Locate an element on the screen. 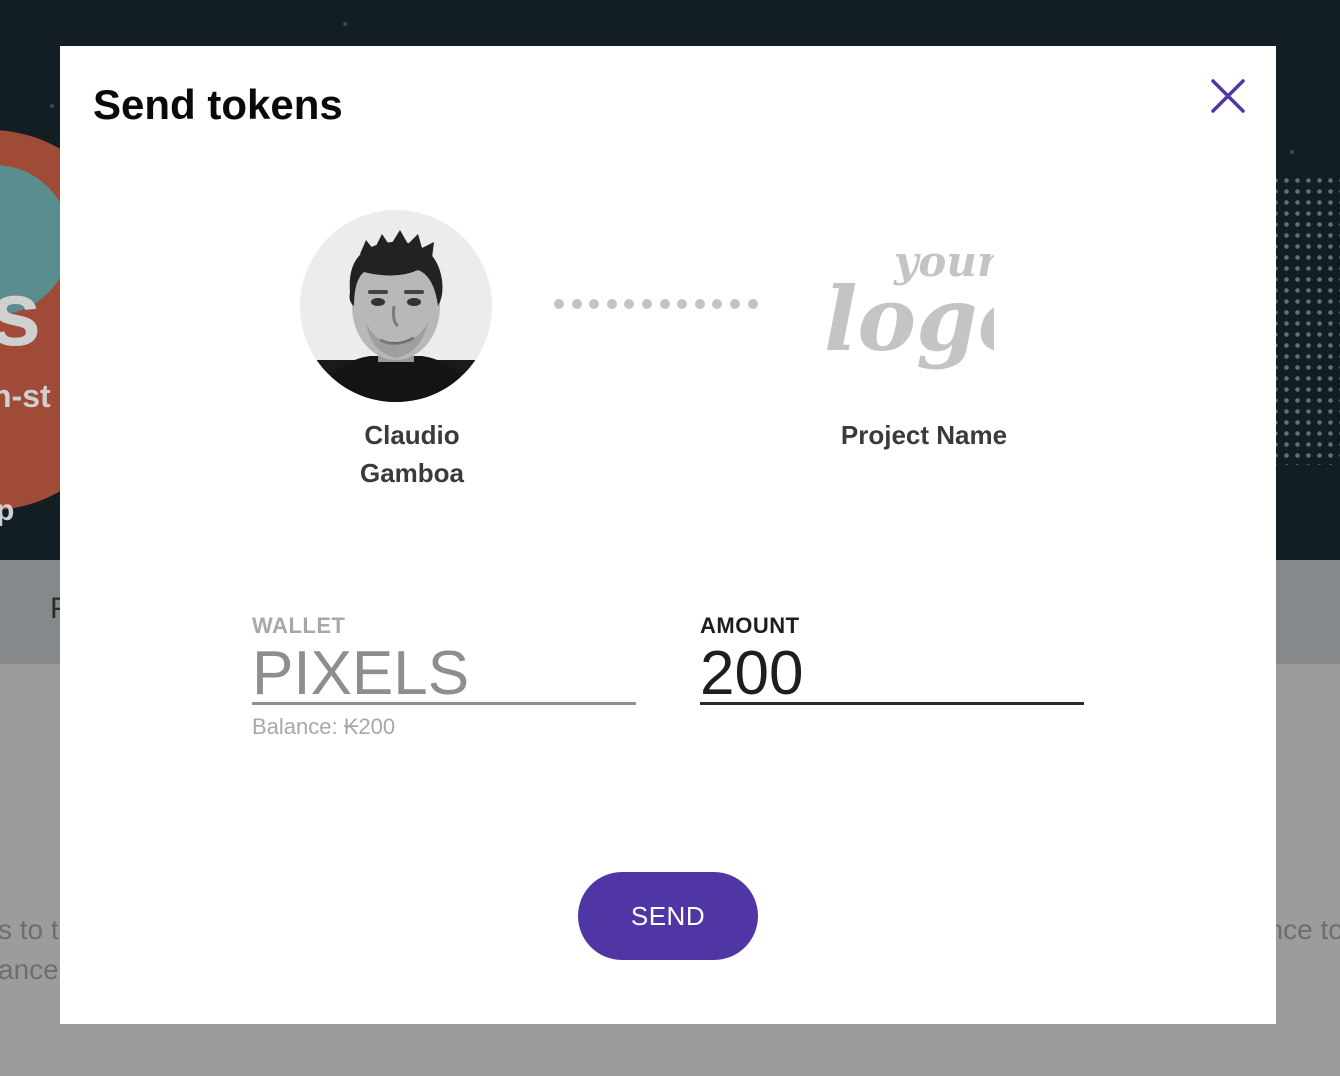  background-hero-extra: p is located at coordinates (7, 510).